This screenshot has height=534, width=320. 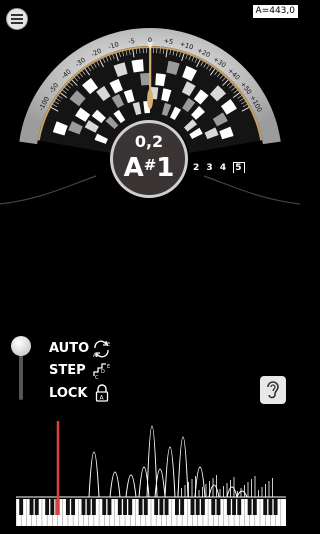 What do you see at coordinates (210, 168) in the screenshot?
I see `octave-label: 3` at bounding box center [210, 168].